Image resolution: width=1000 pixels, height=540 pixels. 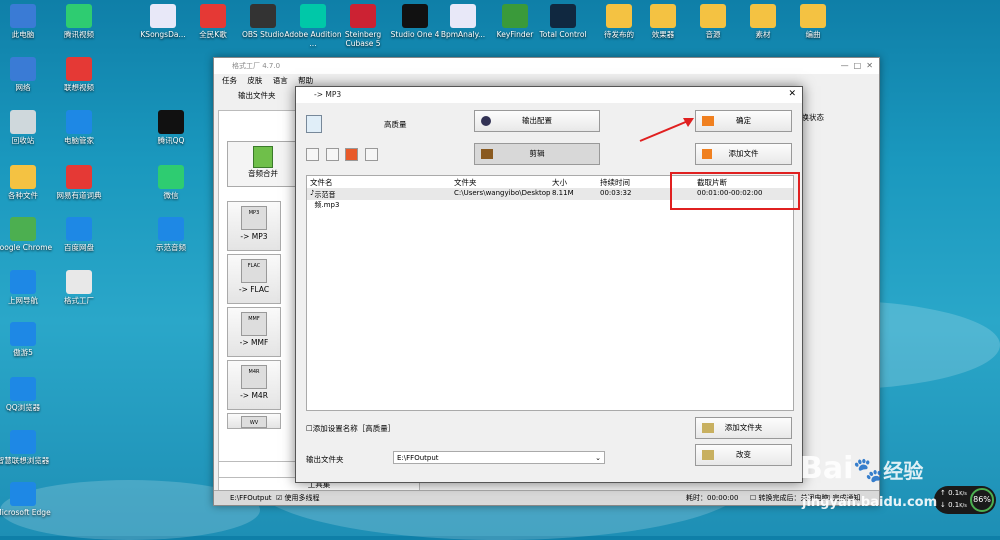 What do you see at coordinates (982, 500) in the screenshot?
I see `cpu-percent: 86%` at bounding box center [982, 500].